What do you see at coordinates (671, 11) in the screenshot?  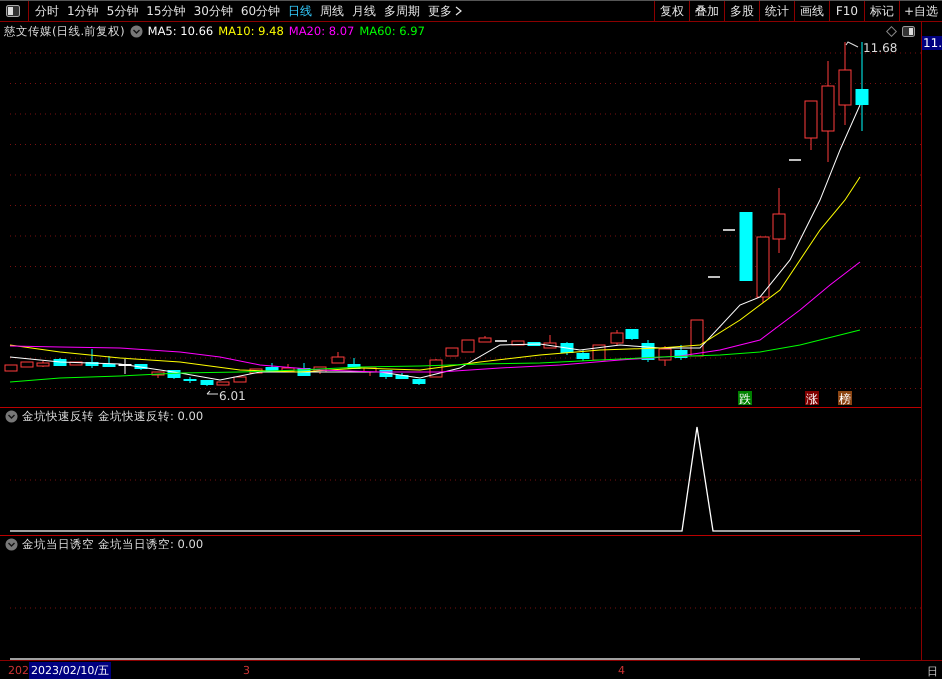 I see `toolbar-button: 复权` at bounding box center [671, 11].